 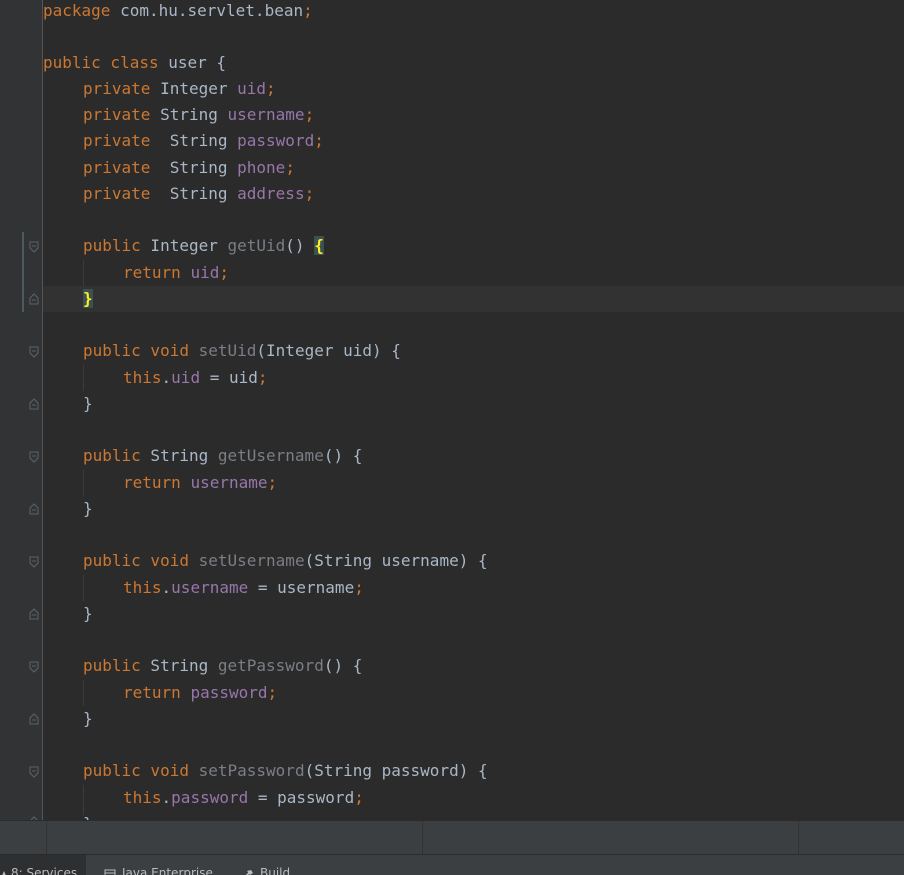 I want to click on parameters: (String username) {, so click(x=396, y=560).